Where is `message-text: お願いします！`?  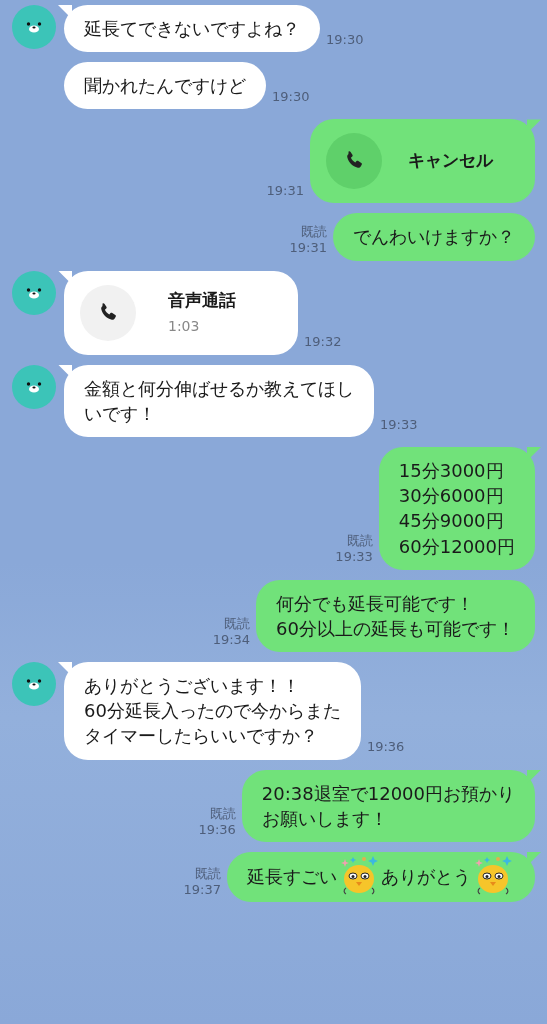 message-text: お願いします！ is located at coordinates (324, 818).